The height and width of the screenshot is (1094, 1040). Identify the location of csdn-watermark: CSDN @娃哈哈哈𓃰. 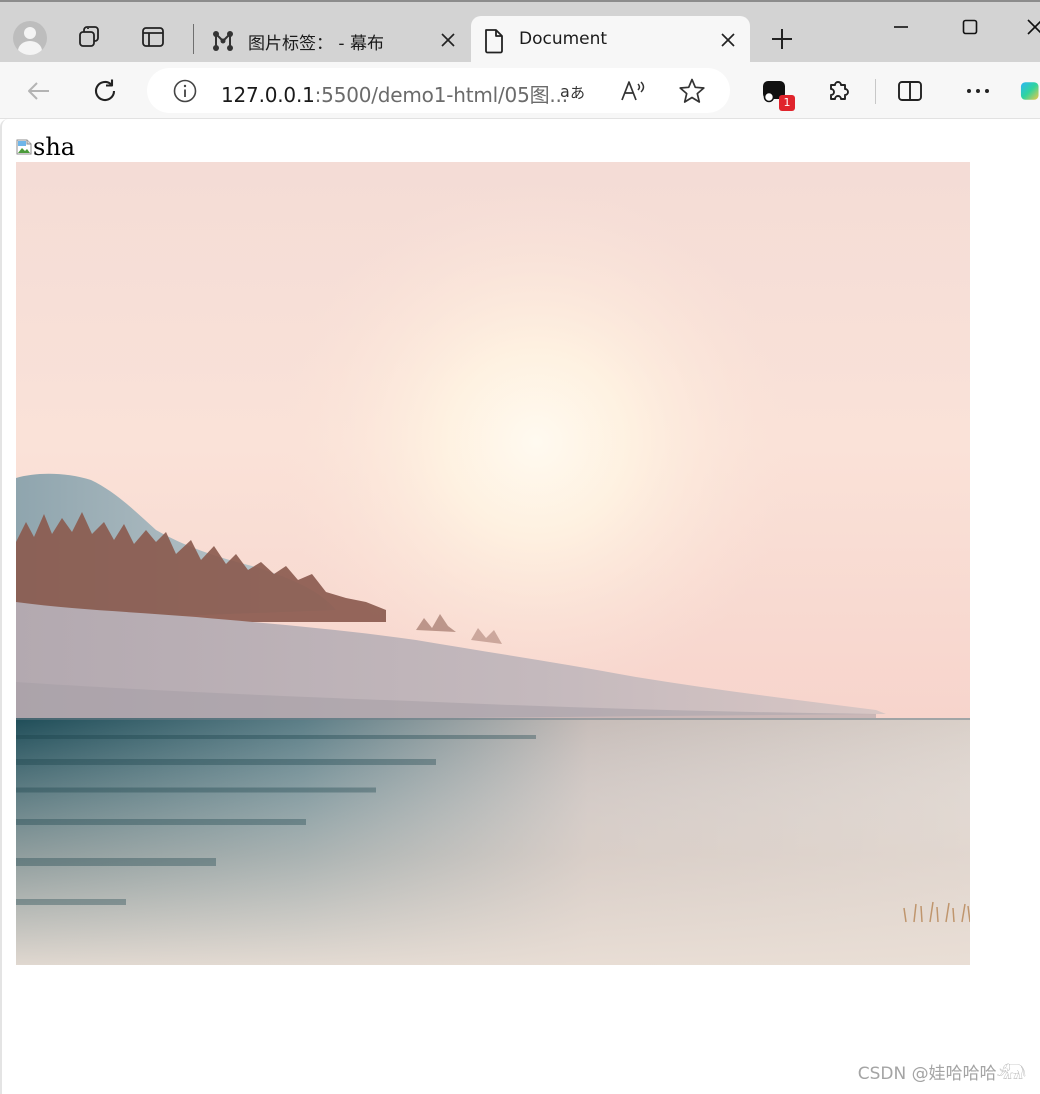
(941, 1074).